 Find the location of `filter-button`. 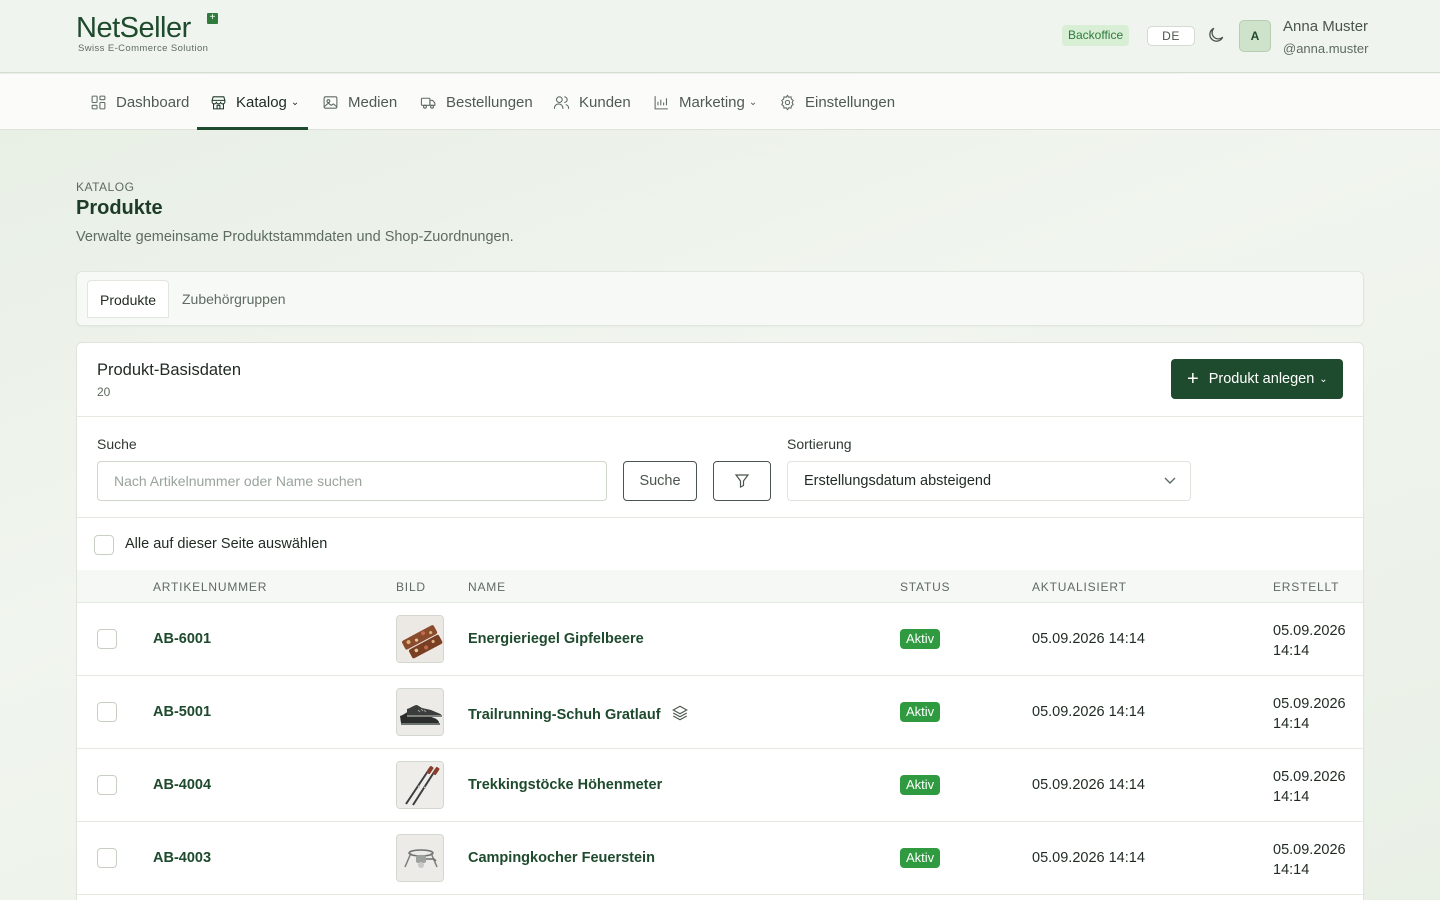

filter-button is located at coordinates (742, 481).